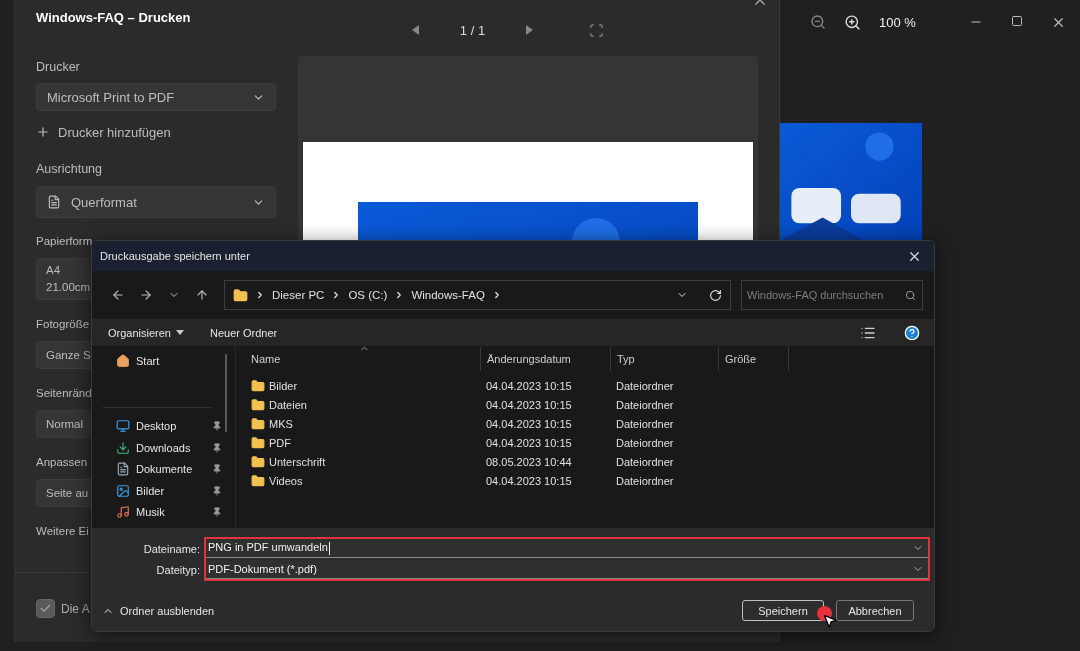 The height and width of the screenshot is (651, 1080). Describe the element at coordinates (415, 30) in the screenshot. I see `previous-page-icon` at that location.